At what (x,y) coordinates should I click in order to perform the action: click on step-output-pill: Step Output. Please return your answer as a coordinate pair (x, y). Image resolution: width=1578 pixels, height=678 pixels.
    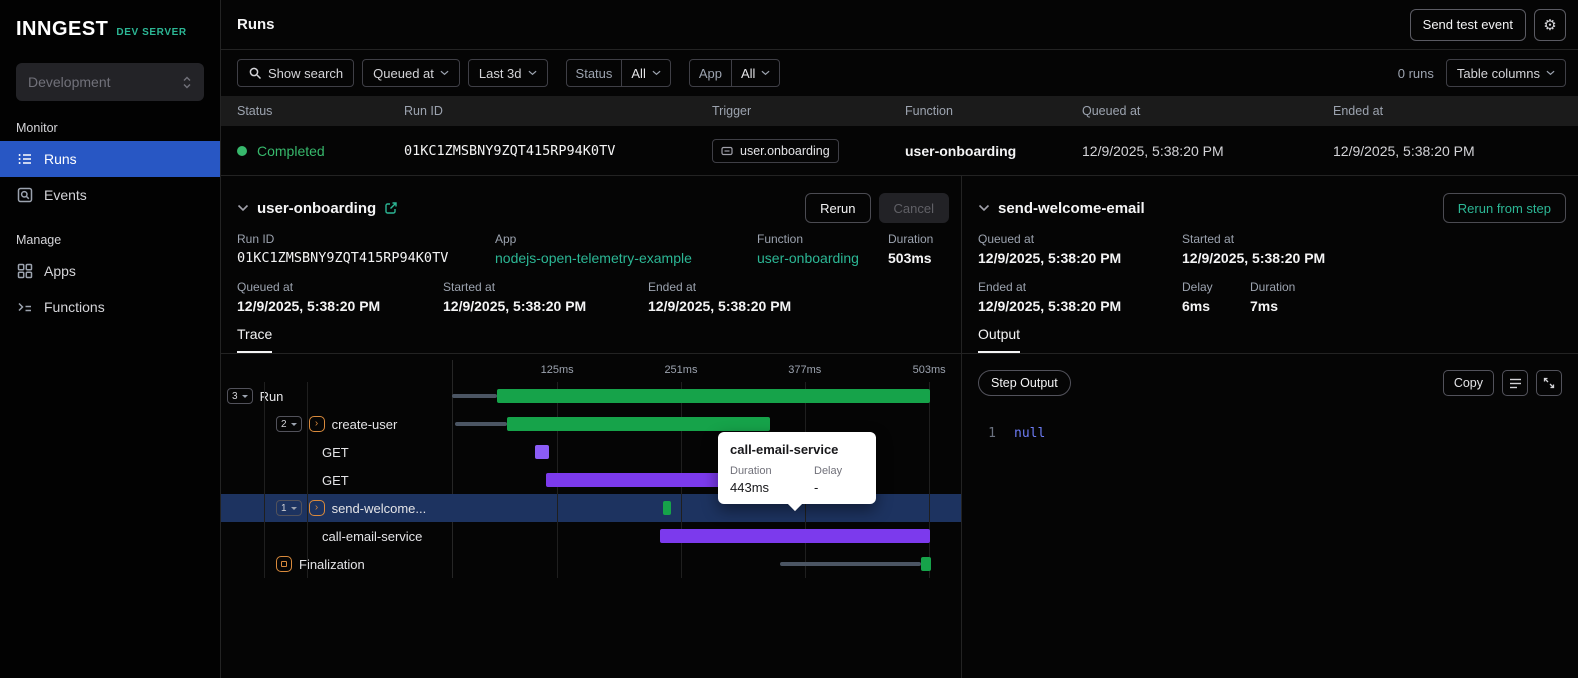
    Looking at the image, I should click on (1024, 383).